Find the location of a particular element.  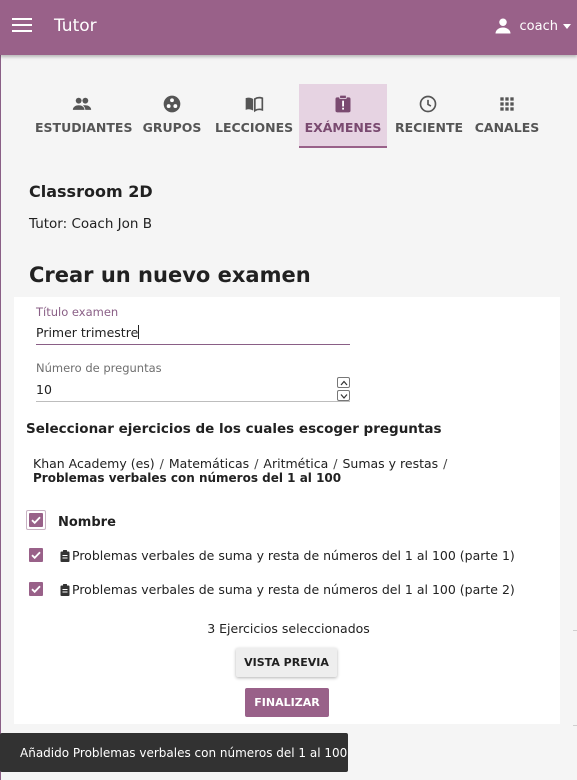

preview-button: VISTA PREVIA is located at coordinates (286, 662).